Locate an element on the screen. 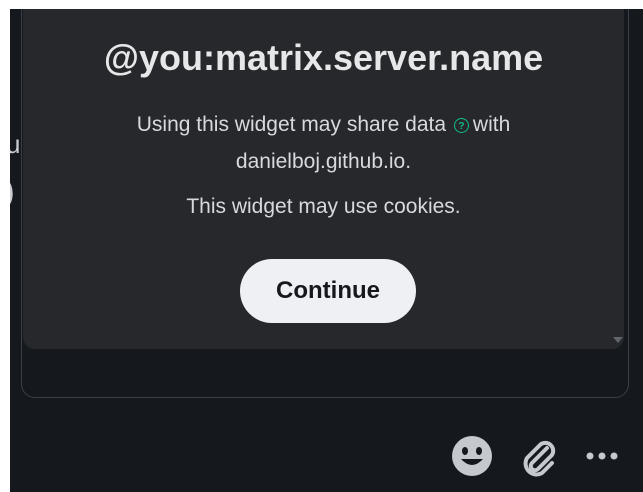  widget-host: danielboj.github.io. is located at coordinates (323, 161).